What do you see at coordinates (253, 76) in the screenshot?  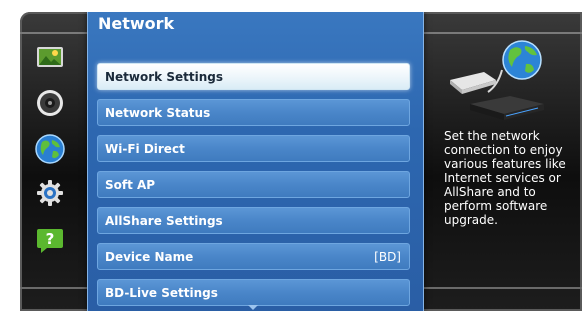 I see `menu-item-network-settings: Network Settings` at bounding box center [253, 76].